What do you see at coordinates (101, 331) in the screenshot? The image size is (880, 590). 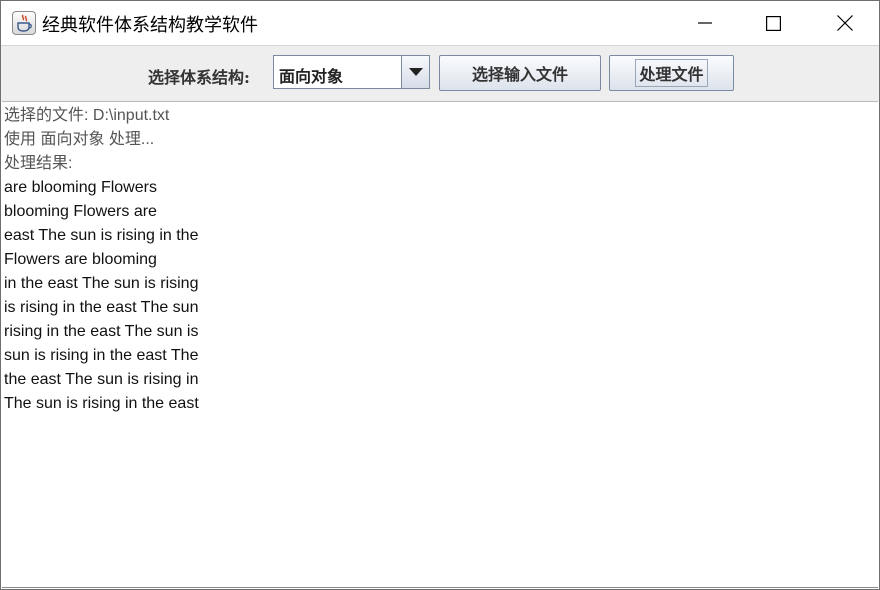 I see `output-line: rising in the east The sun is` at bounding box center [101, 331].